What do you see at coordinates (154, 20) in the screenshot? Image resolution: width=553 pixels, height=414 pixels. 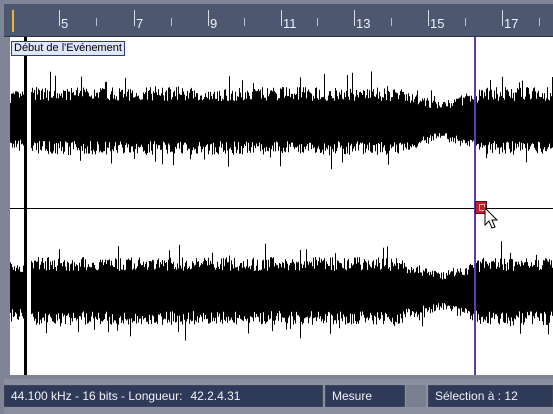 I see `ruler-tick: 7` at bounding box center [154, 20].